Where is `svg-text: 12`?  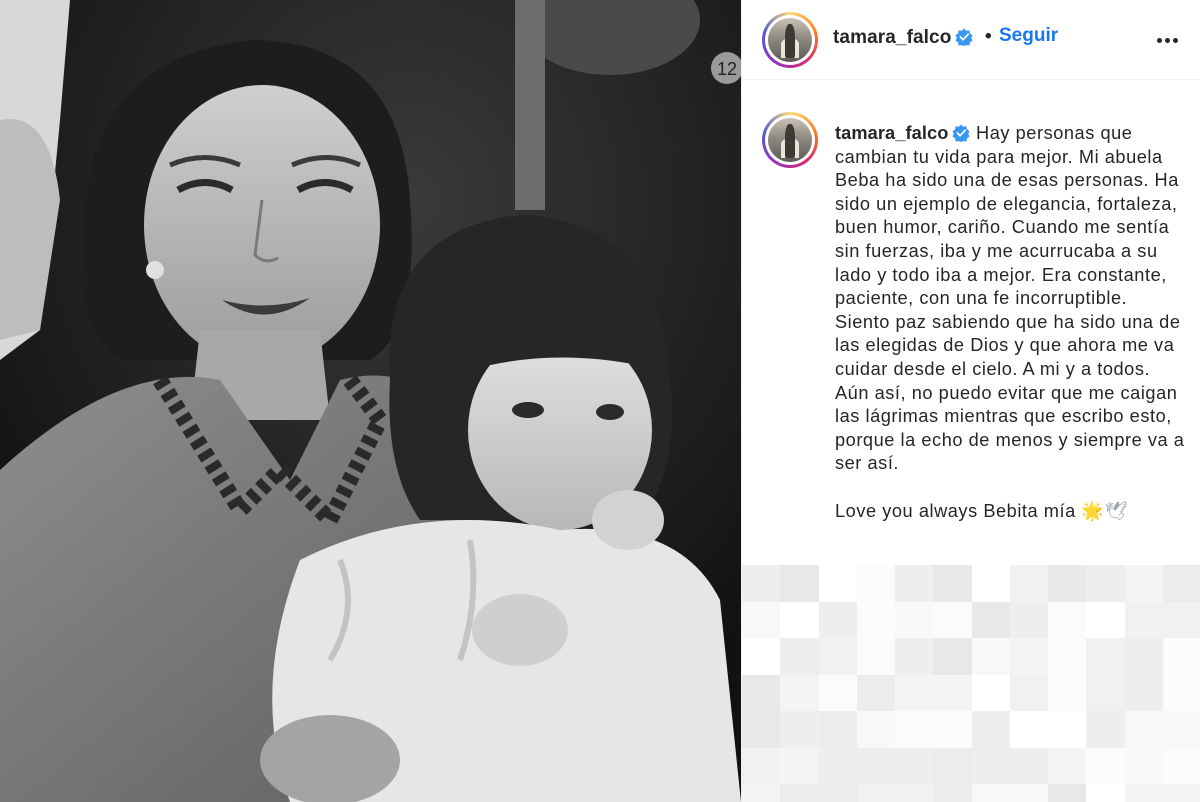 svg-text: 12 is located at coordinates (727, 69).